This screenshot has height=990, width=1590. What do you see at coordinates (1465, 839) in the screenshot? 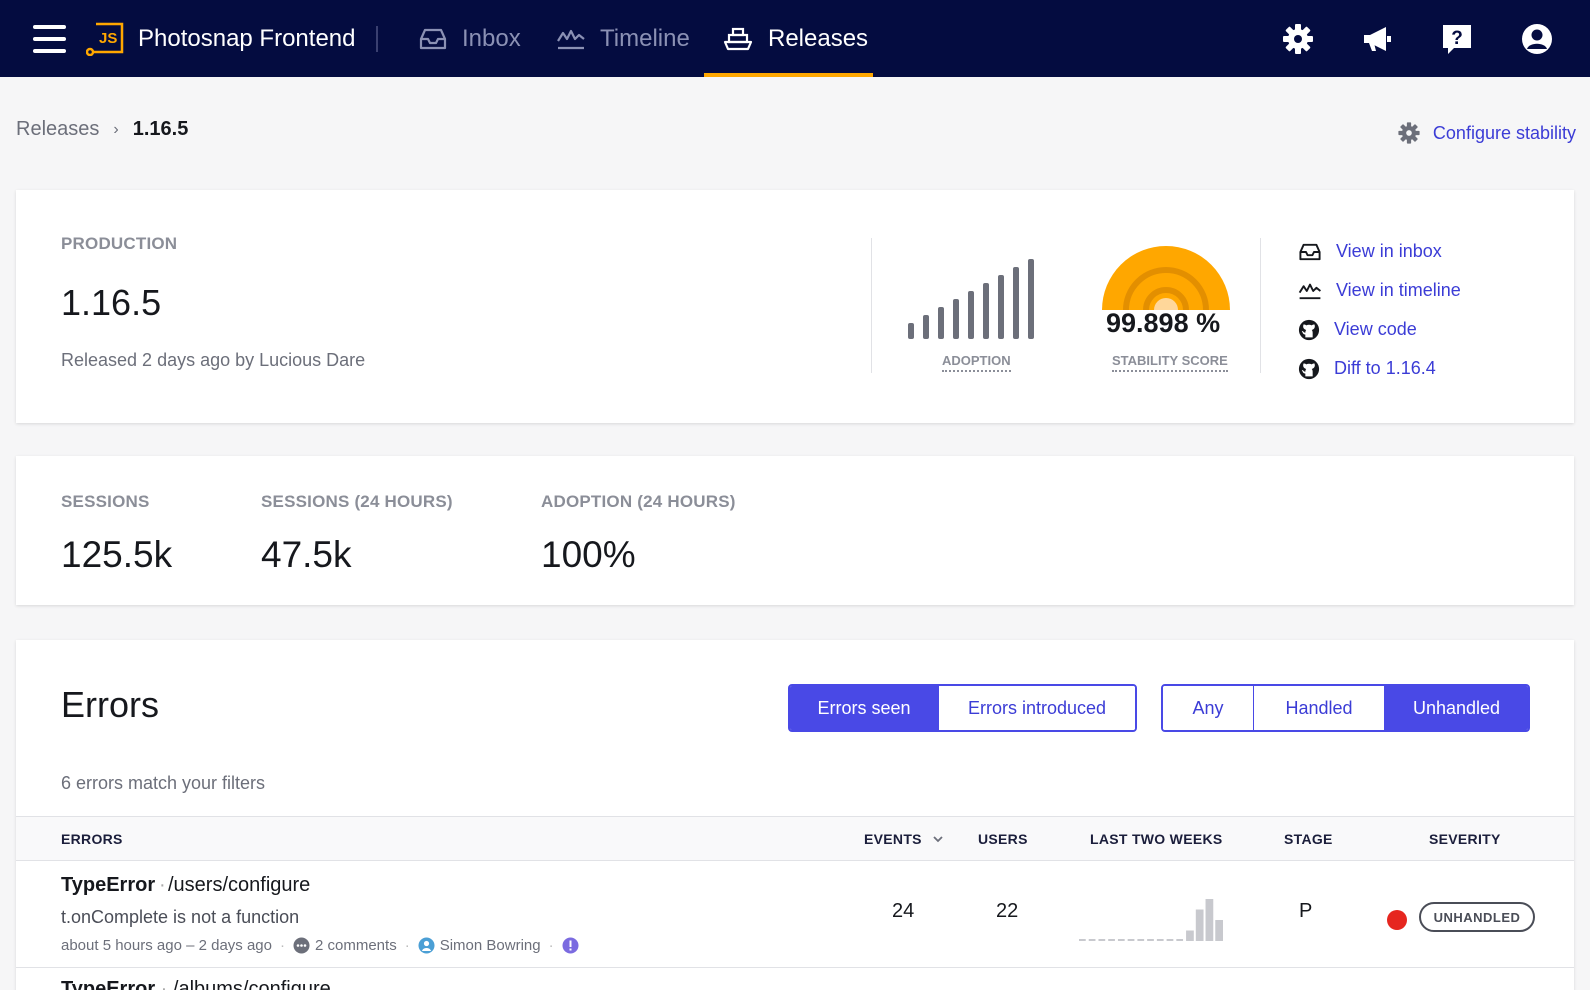
I see `column-severity: SEVERITY` at bounding box center [1465, 839].